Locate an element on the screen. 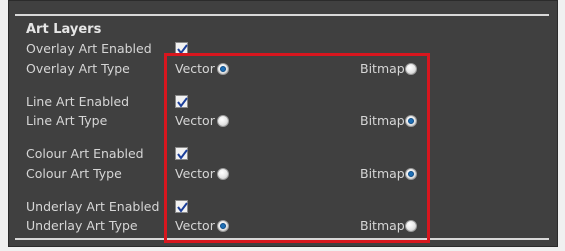 This screenshot has height=251, width=565. colour-art-type-label: Colour Art Type is located at coordinates (74, 173).